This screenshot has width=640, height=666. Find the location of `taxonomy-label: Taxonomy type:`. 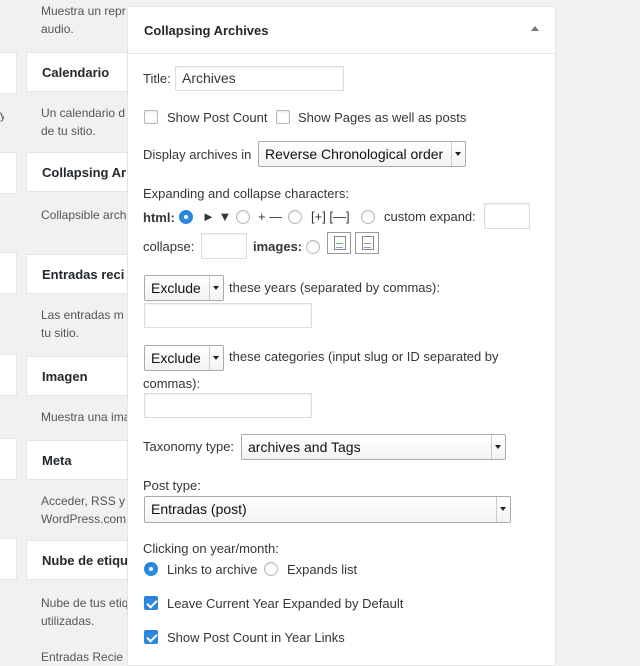

taxonomy-label: Taxonomy type: is located at coordinates (189, 446).